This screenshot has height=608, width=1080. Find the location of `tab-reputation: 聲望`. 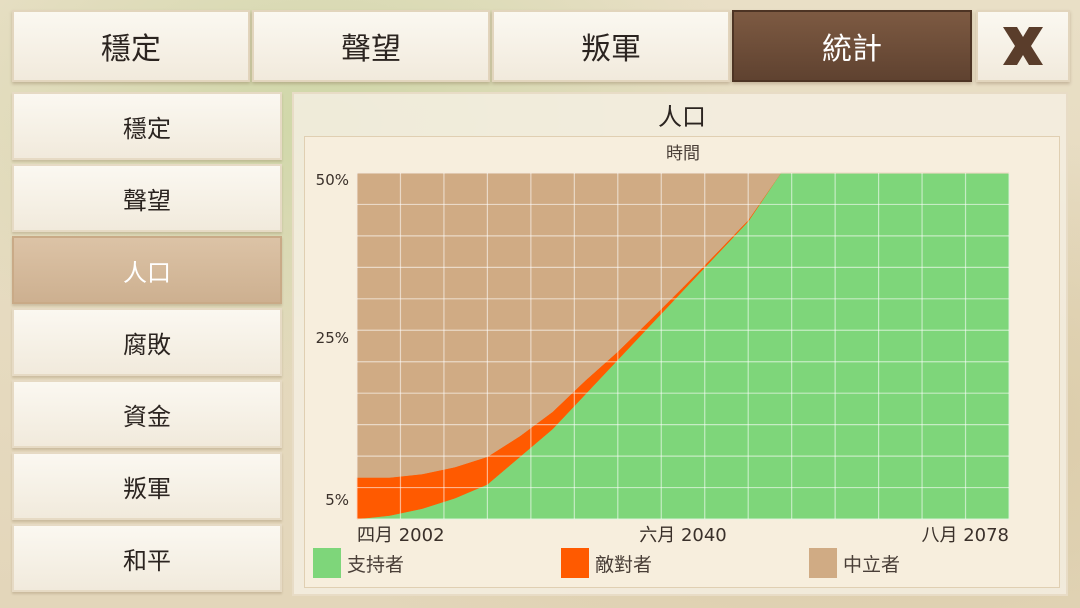

tab-reputation: 聲望 is located at coordinates (371, 46).